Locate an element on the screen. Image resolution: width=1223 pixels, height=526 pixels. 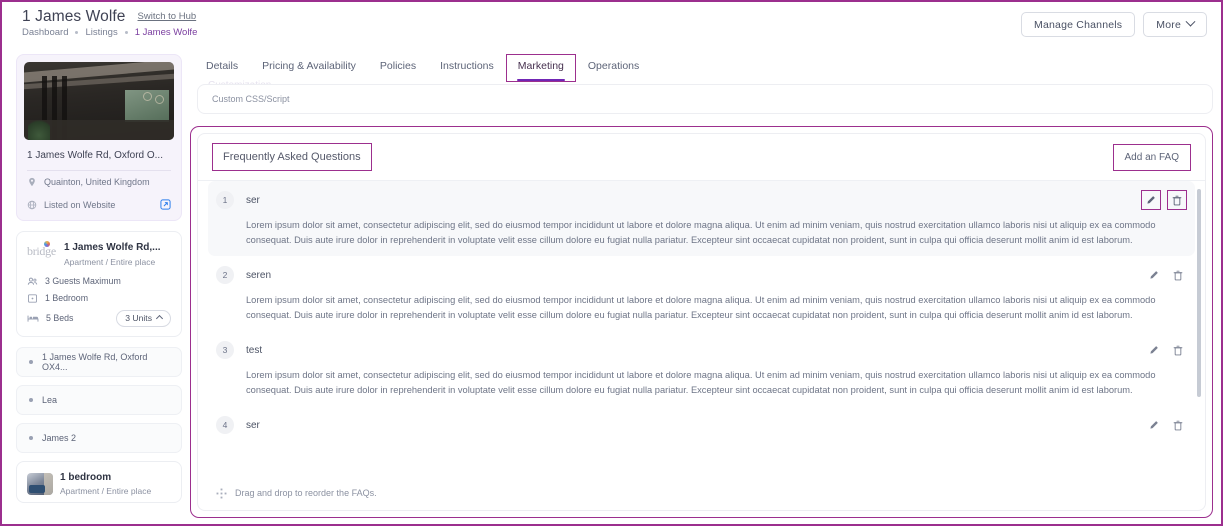
property-location-row: Quainton, United Kingdom is located at coordinates (99, 182).